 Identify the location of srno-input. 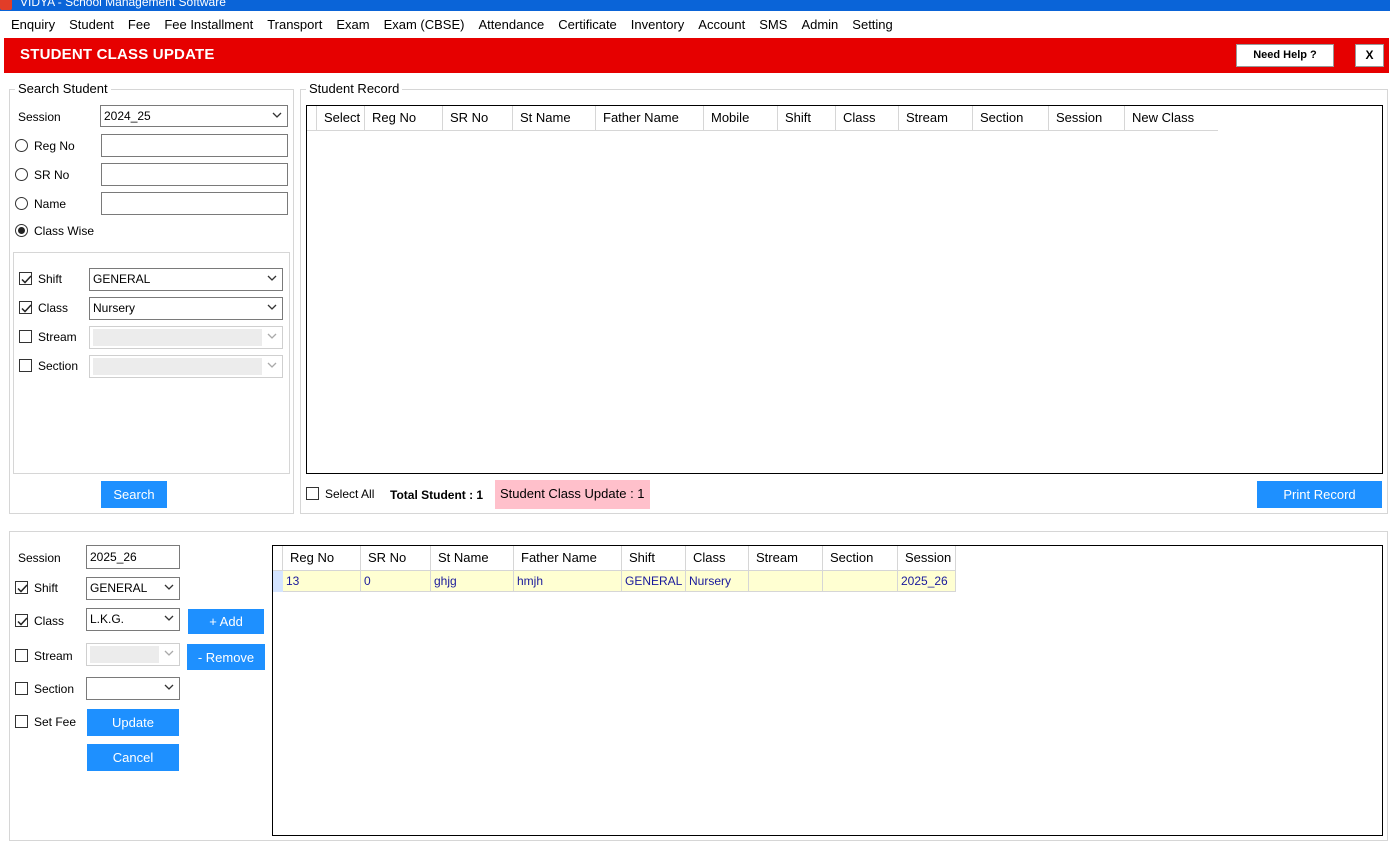
(194, 174).